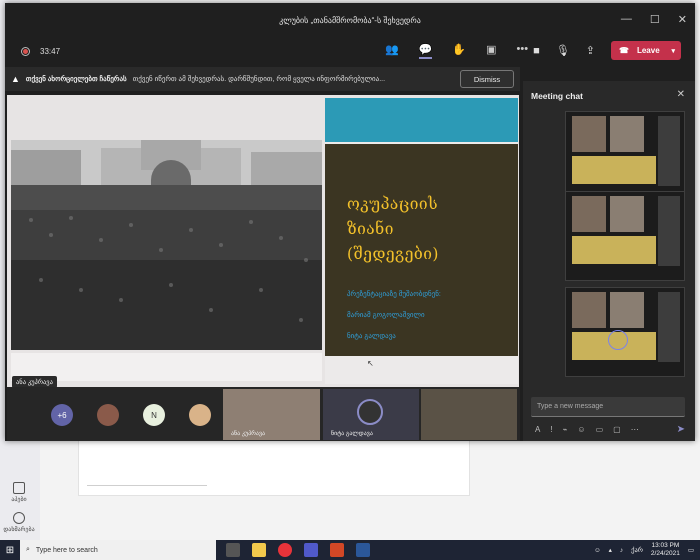  I want to click on minimize-icon: —, so click(626, 19).